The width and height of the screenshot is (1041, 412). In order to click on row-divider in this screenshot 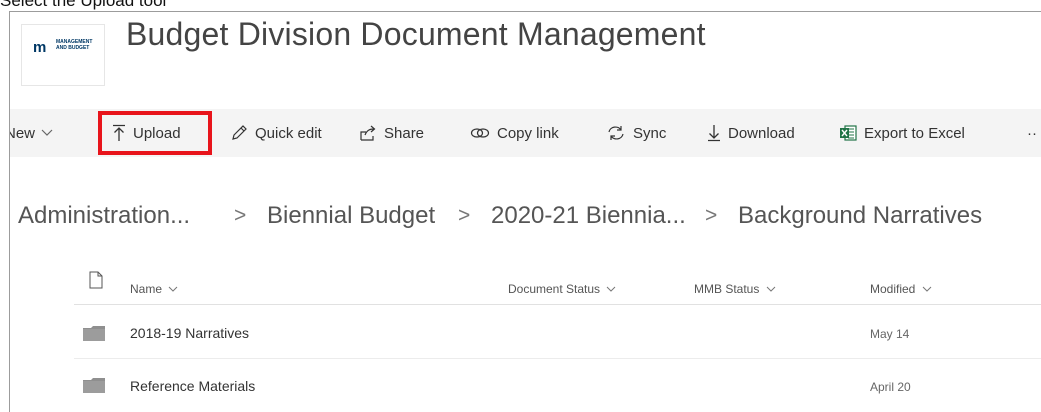, I will do `click(557, 358)`.